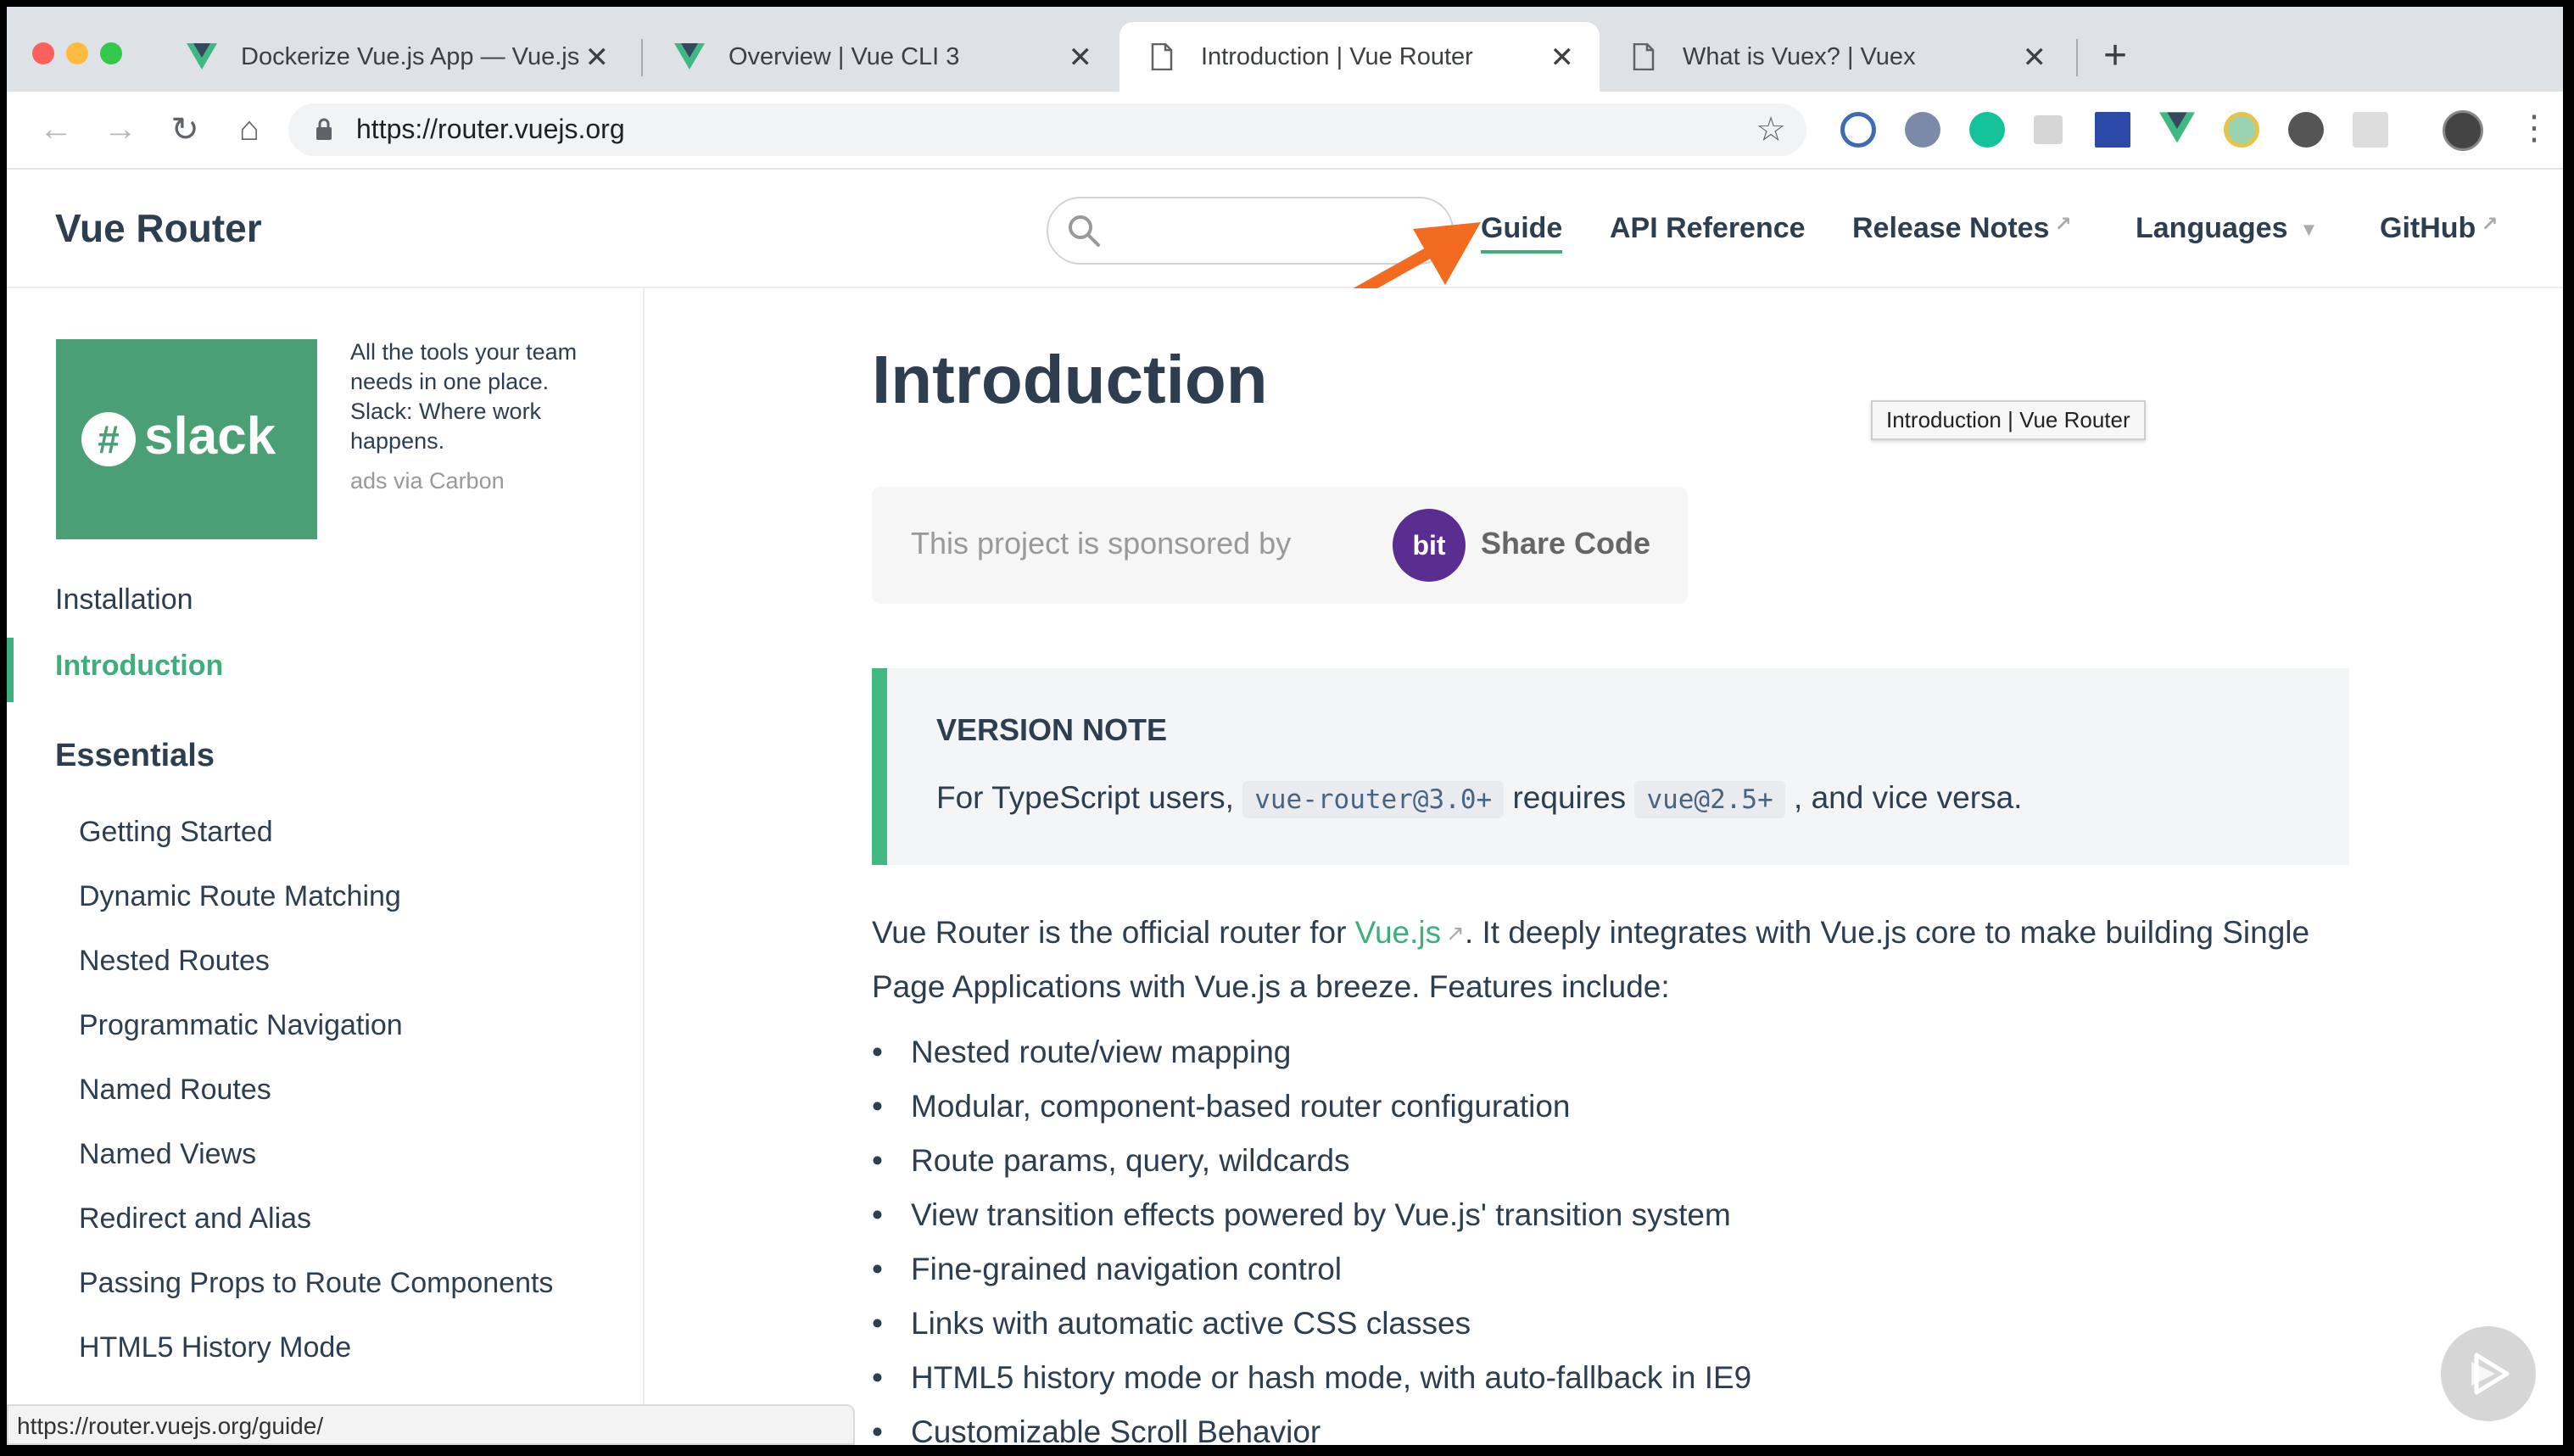 This screenshot has width=2574, height=1456. What do you see at coordinates (175, 1090) in the screenshot?
I see `sidebar-item-named-routes: Named Routes` at bounding box center [175, 1090].